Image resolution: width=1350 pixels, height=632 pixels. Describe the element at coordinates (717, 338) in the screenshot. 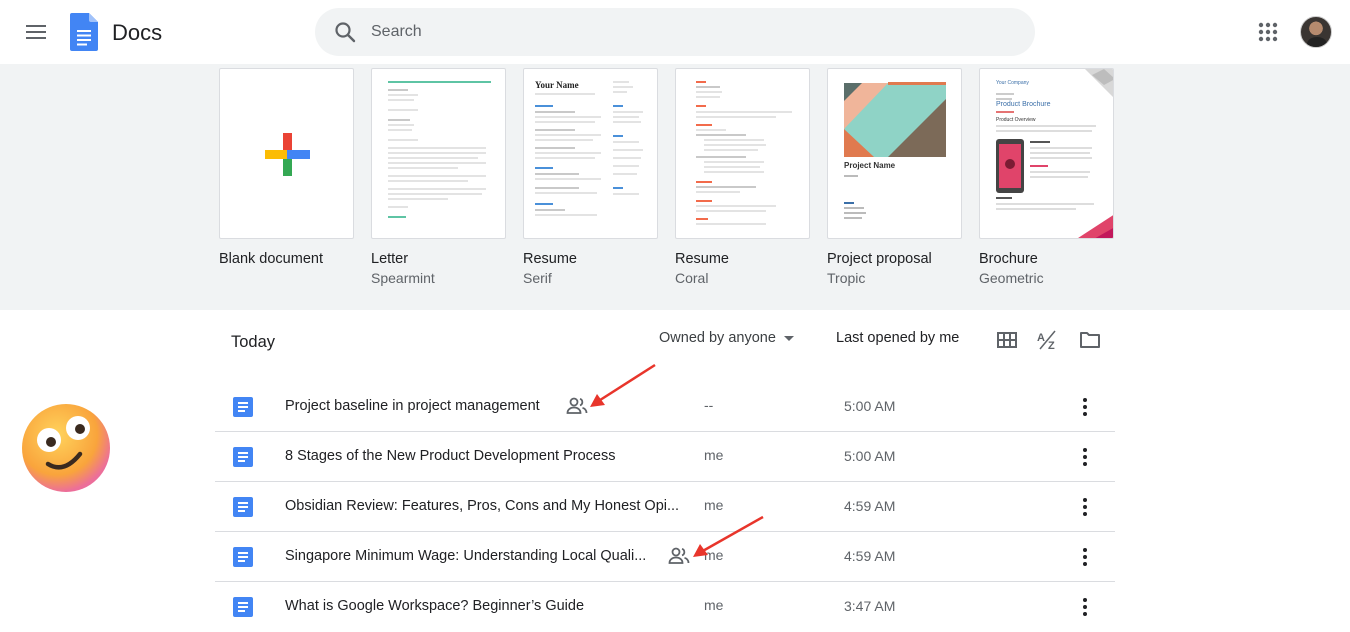

I see `owner-filter-label: Owned by anyone` at that location.